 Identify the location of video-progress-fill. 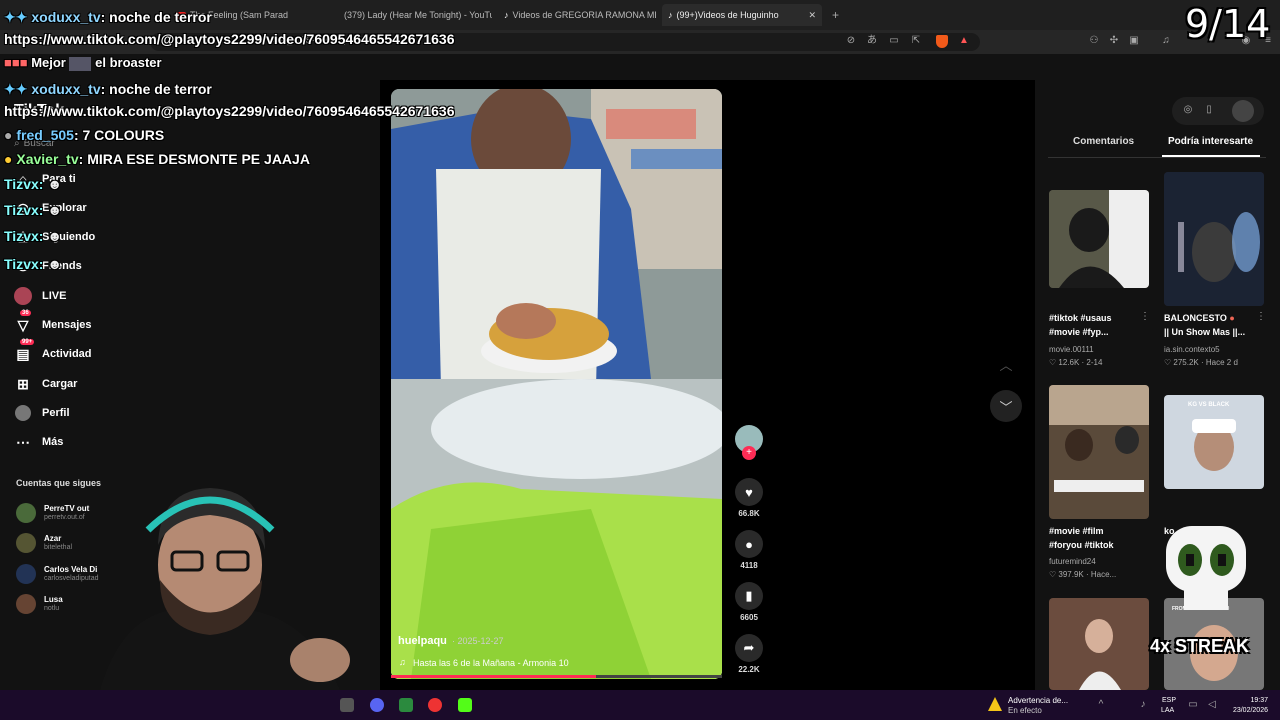
(494, 676).